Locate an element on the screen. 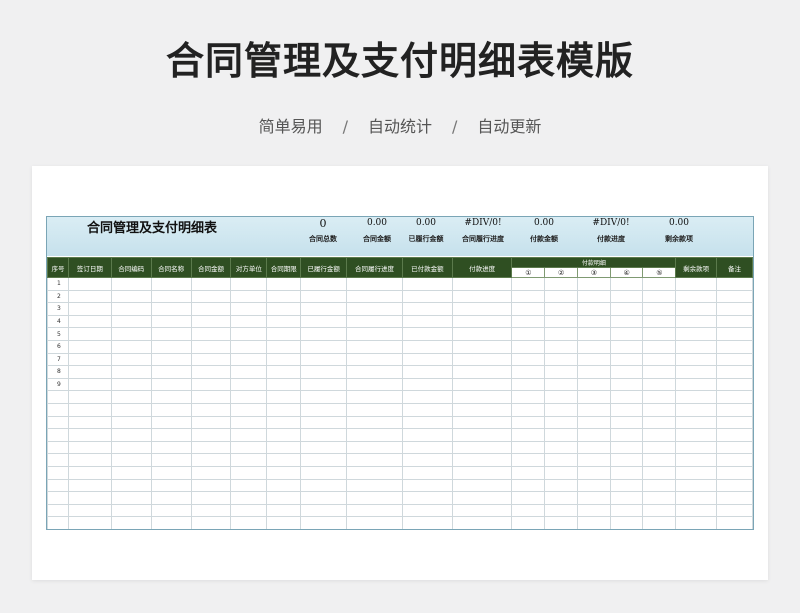 The width and height of the screenshot is (800, 613). row-number-cell: 6 is located at coordinates (58, 346).